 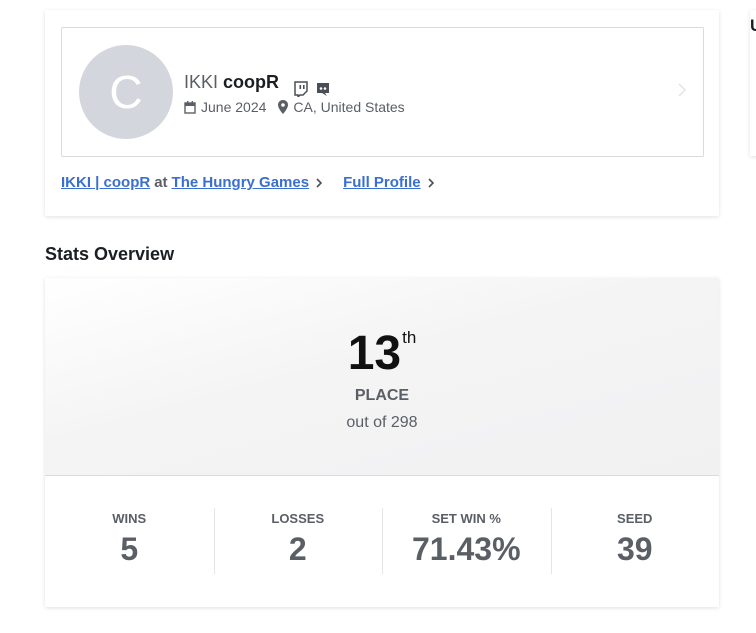 I want to click on player-at-event-link-player: IKKI | coopR, so click(x=105, y=182).